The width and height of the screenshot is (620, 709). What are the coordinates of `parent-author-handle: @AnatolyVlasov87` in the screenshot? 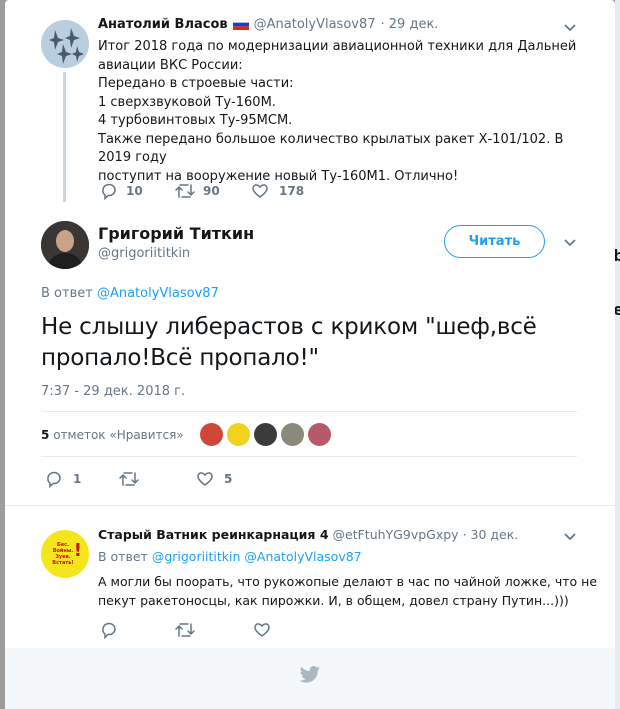 It's located at (315, 24).